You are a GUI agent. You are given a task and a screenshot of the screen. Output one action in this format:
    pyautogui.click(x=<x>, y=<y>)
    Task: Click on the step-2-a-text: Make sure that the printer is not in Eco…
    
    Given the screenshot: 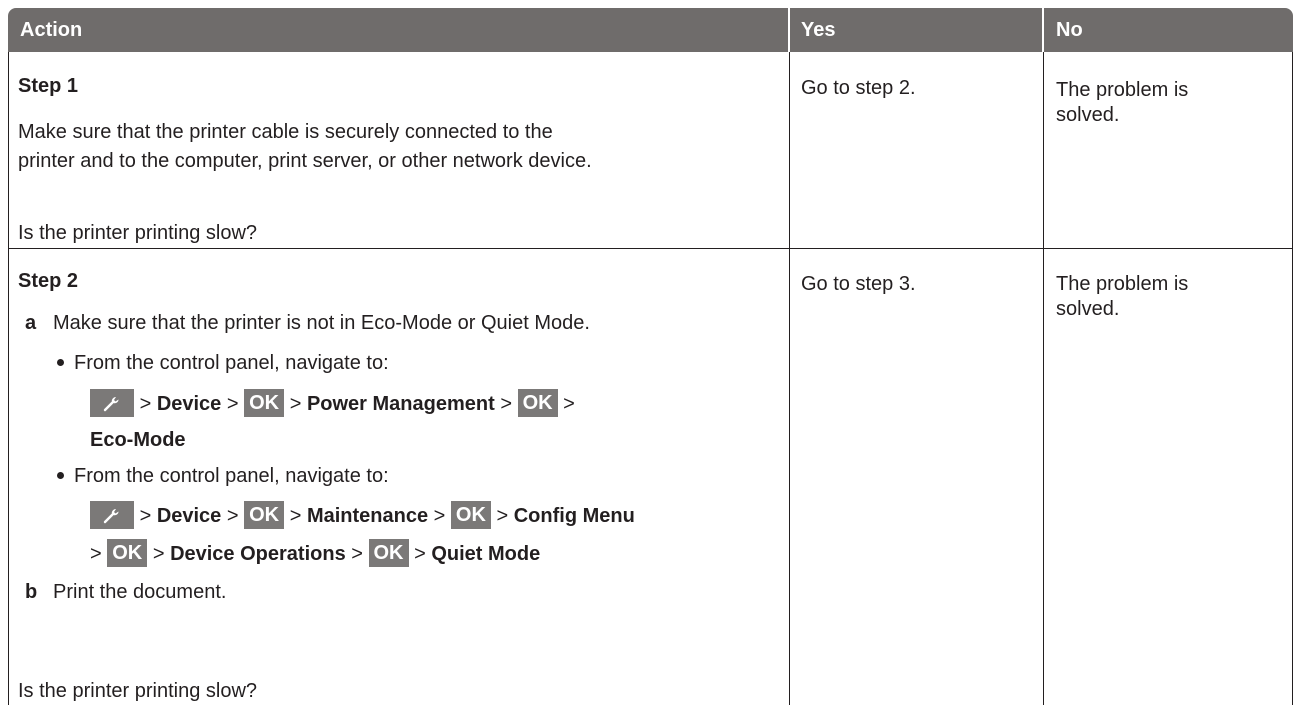 What is the action you would take?
    pyautogui.click(x=321, y=323)
    